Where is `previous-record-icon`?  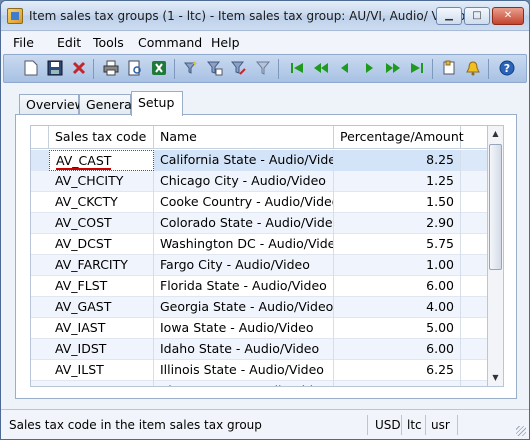 previous-record-icon is located at coordinates (345, 69).